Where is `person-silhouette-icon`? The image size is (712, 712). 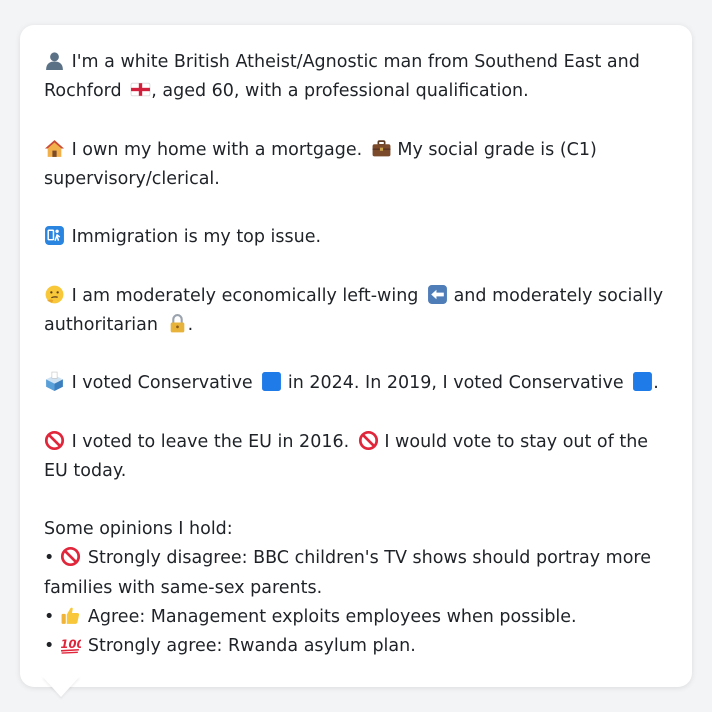 person-silhouette-icon is located at coordinates (54, 60).